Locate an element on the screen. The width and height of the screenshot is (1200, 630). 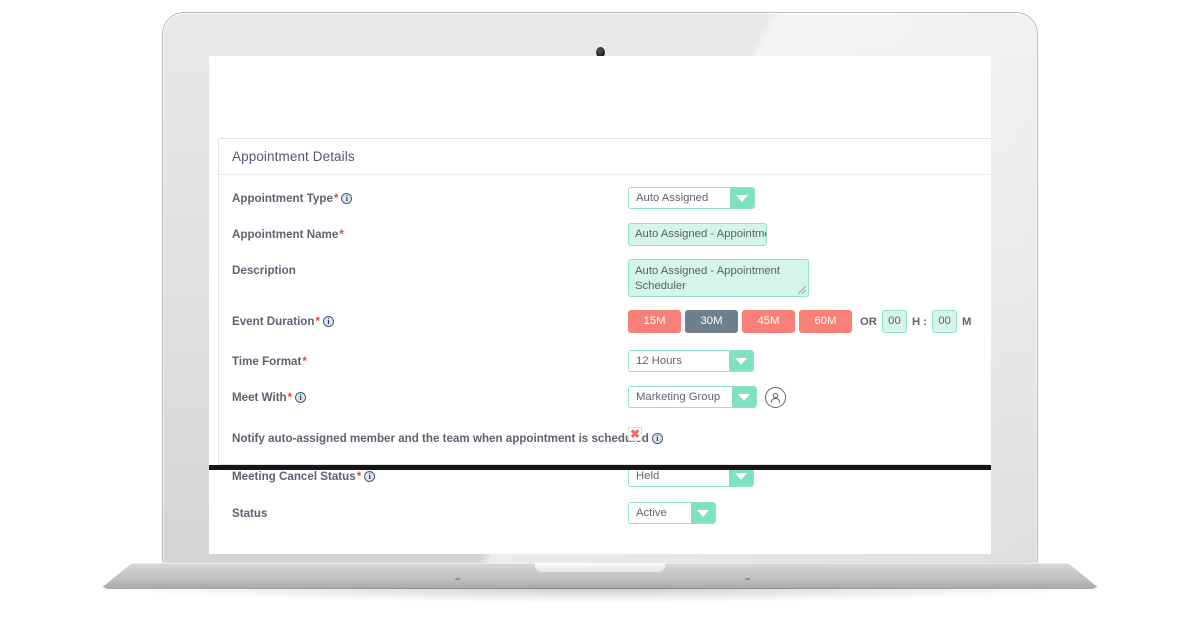
select-appointment-type: Auto Assigned is located at coordinates (691, 198).